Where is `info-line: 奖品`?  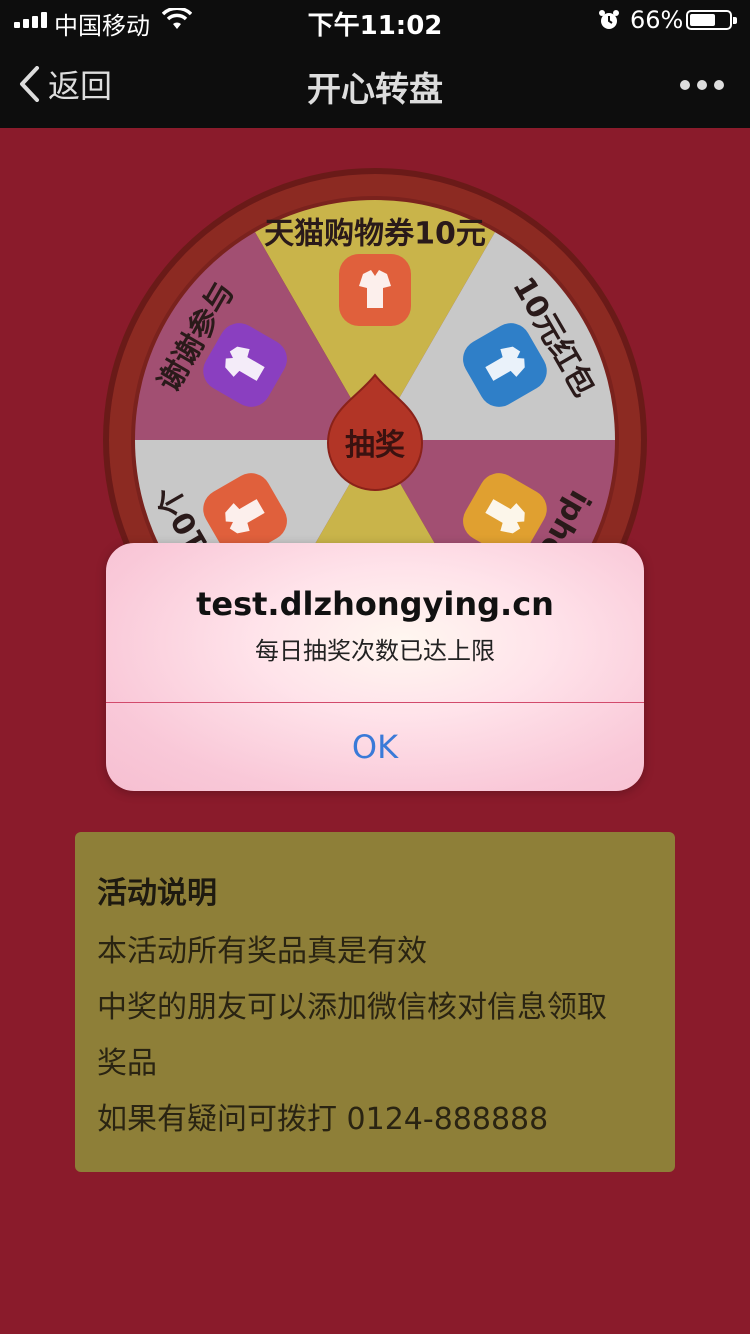 info-line: 奖品 is located at coordinates (127, 1063).